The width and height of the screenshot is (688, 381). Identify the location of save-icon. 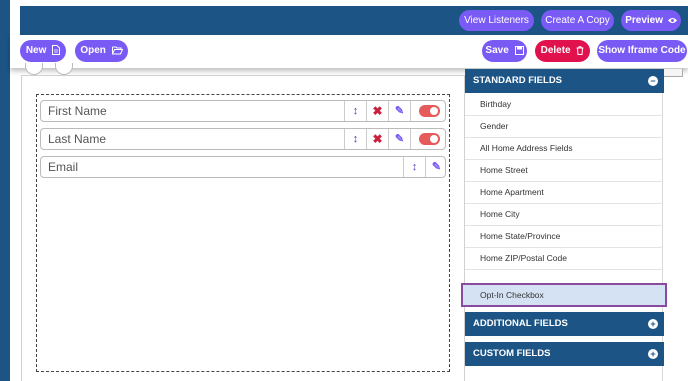
(519, 50).